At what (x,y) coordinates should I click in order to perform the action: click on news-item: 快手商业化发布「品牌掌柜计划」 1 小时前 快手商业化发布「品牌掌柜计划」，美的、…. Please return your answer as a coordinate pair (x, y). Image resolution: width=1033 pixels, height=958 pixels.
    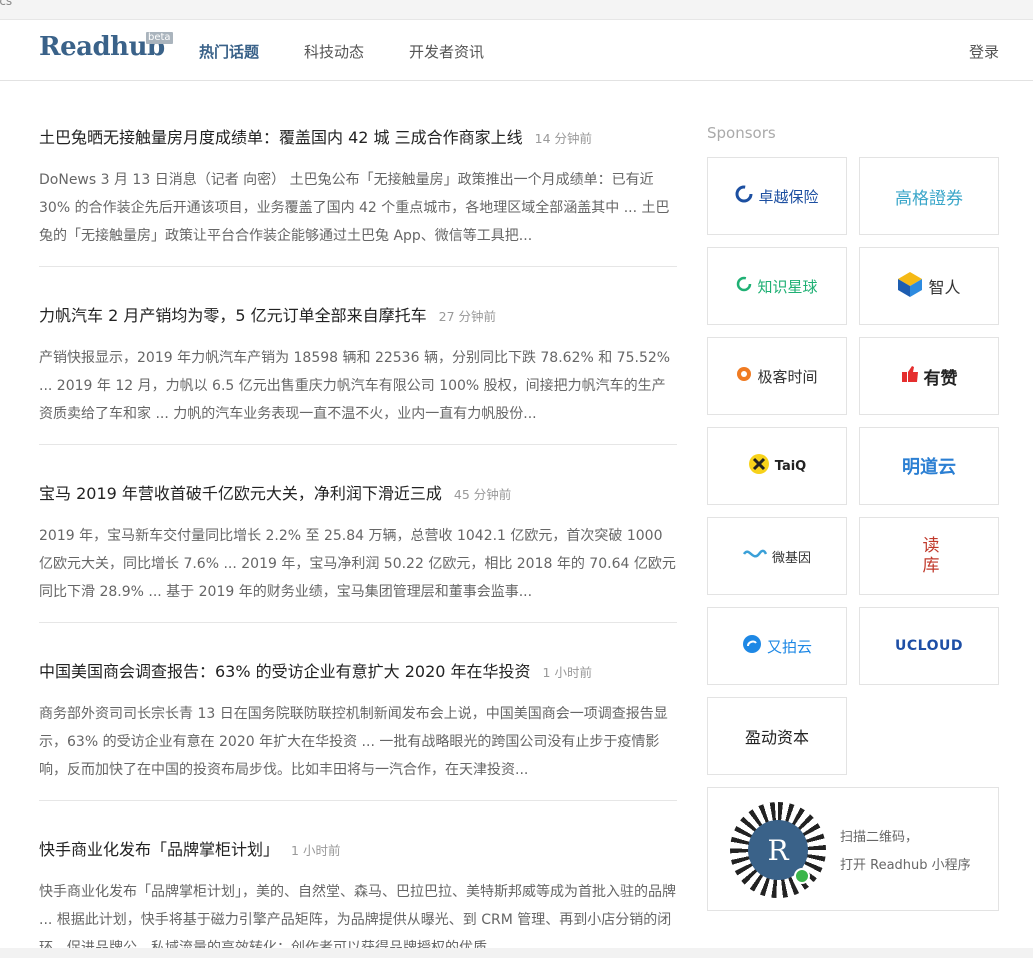
    Looking at the image, I should click on (358, 897).